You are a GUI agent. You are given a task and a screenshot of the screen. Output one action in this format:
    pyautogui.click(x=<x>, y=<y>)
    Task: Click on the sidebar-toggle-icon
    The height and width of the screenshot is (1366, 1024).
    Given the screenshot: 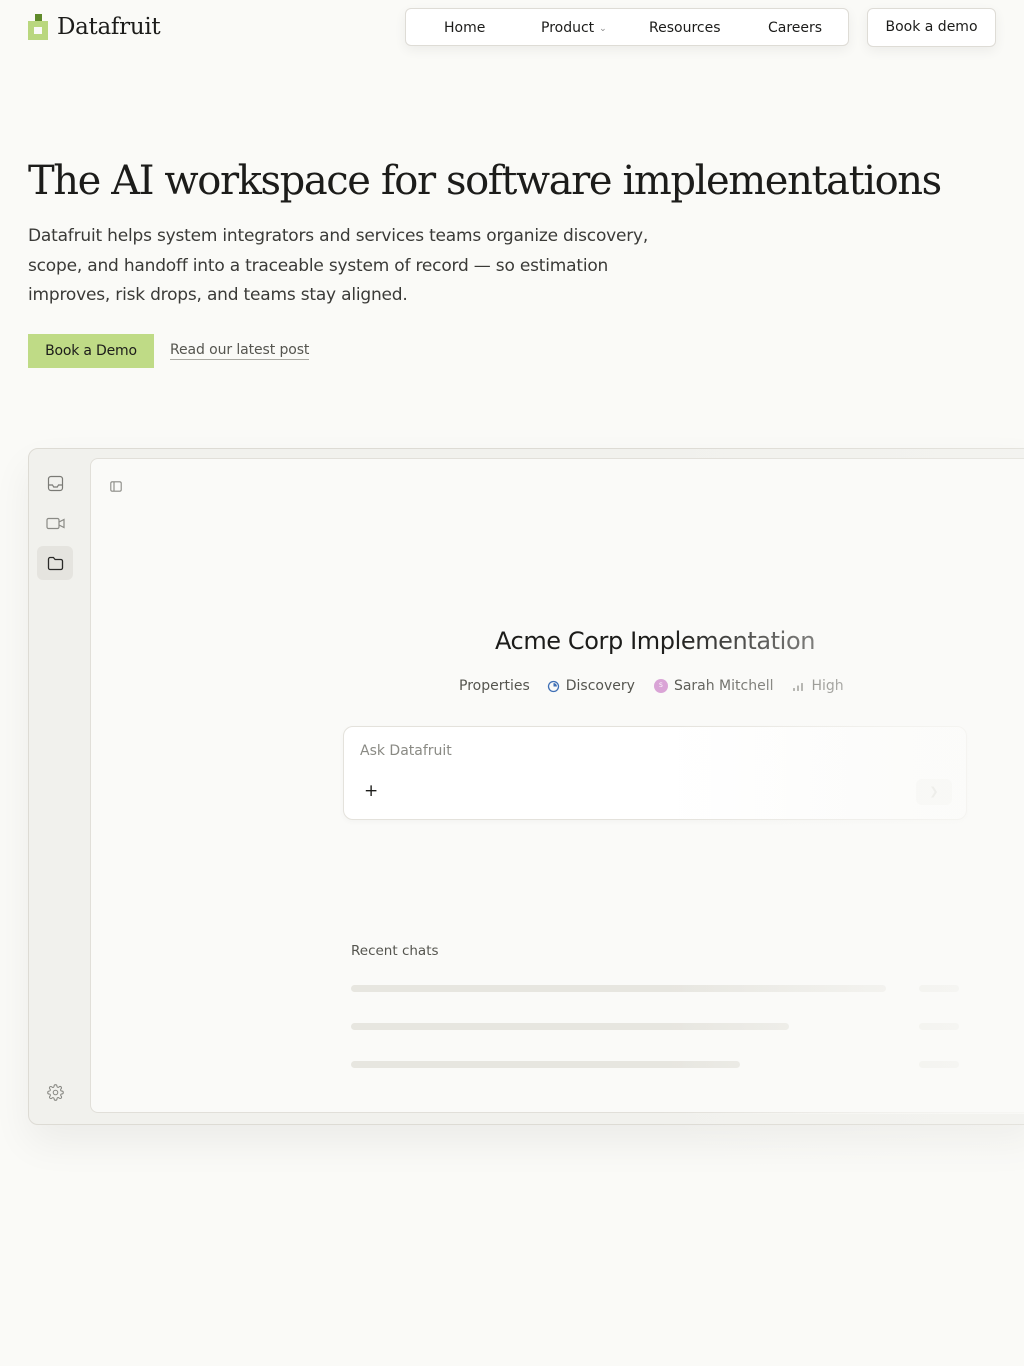 What is the action you would take?
    pyautogui.click(x=116, y=486)
    